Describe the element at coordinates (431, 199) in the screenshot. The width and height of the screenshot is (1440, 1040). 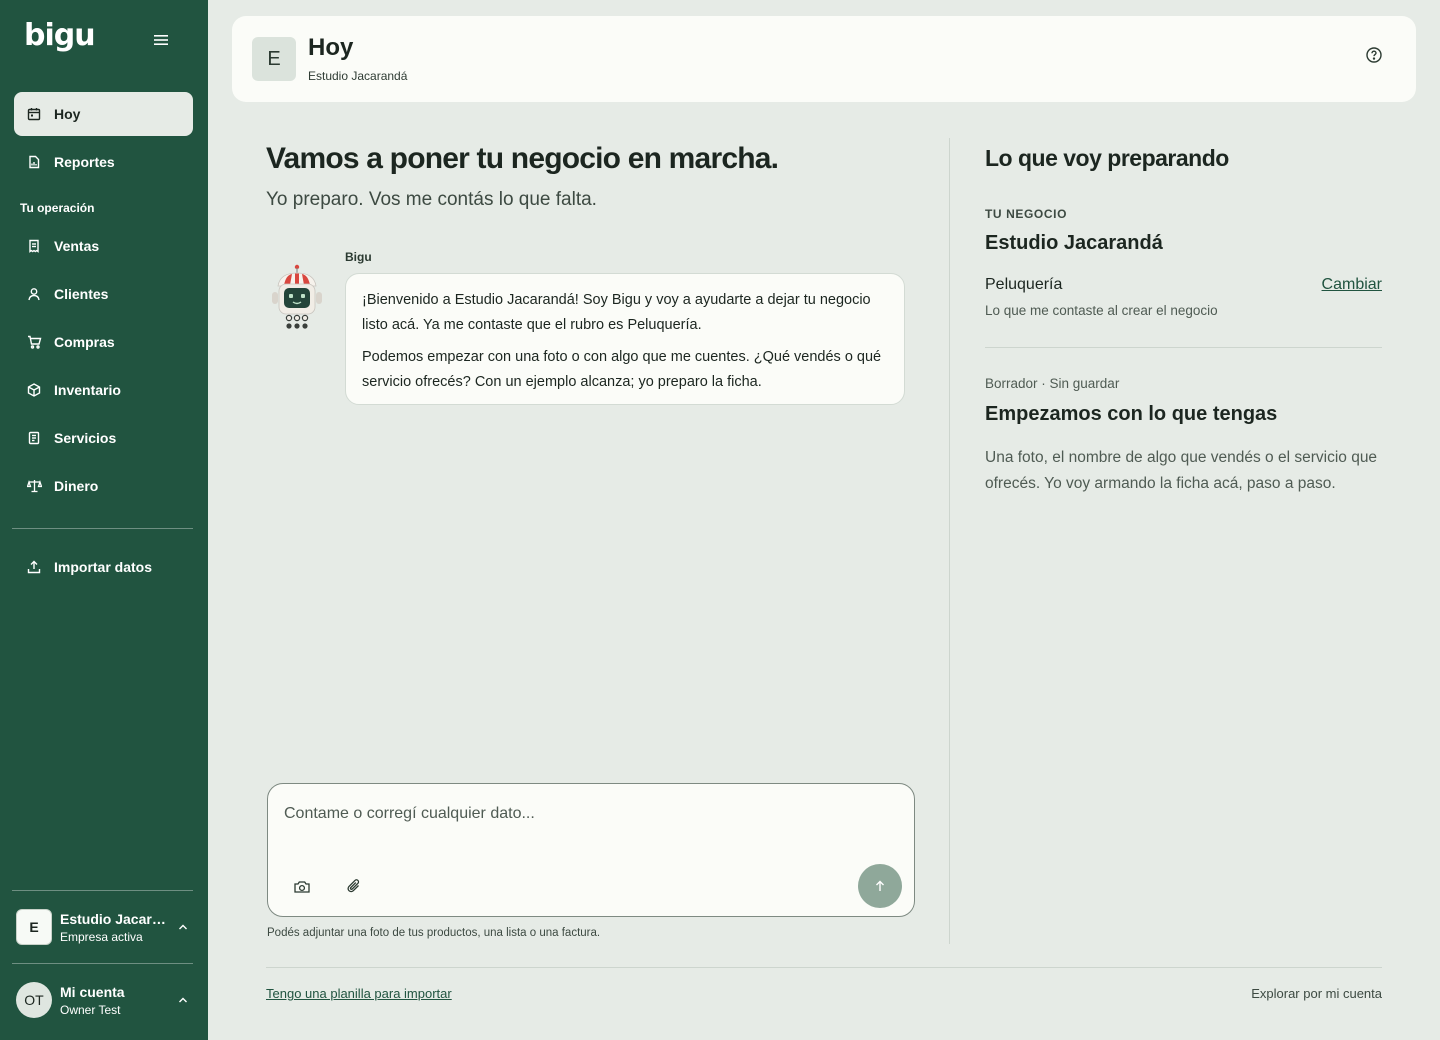
I see `hero-subtitle: Yo preparo. Vos me contás lo que falta.` at that location.